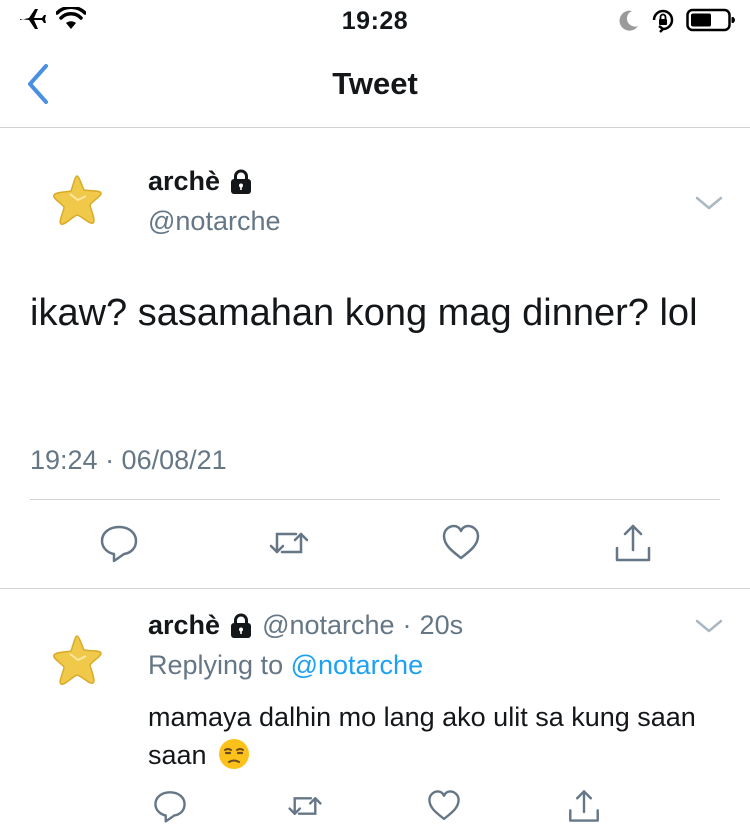 This screenshot has height=839, width=750. I want to click on tweet-author: archè, so click(201, 181).